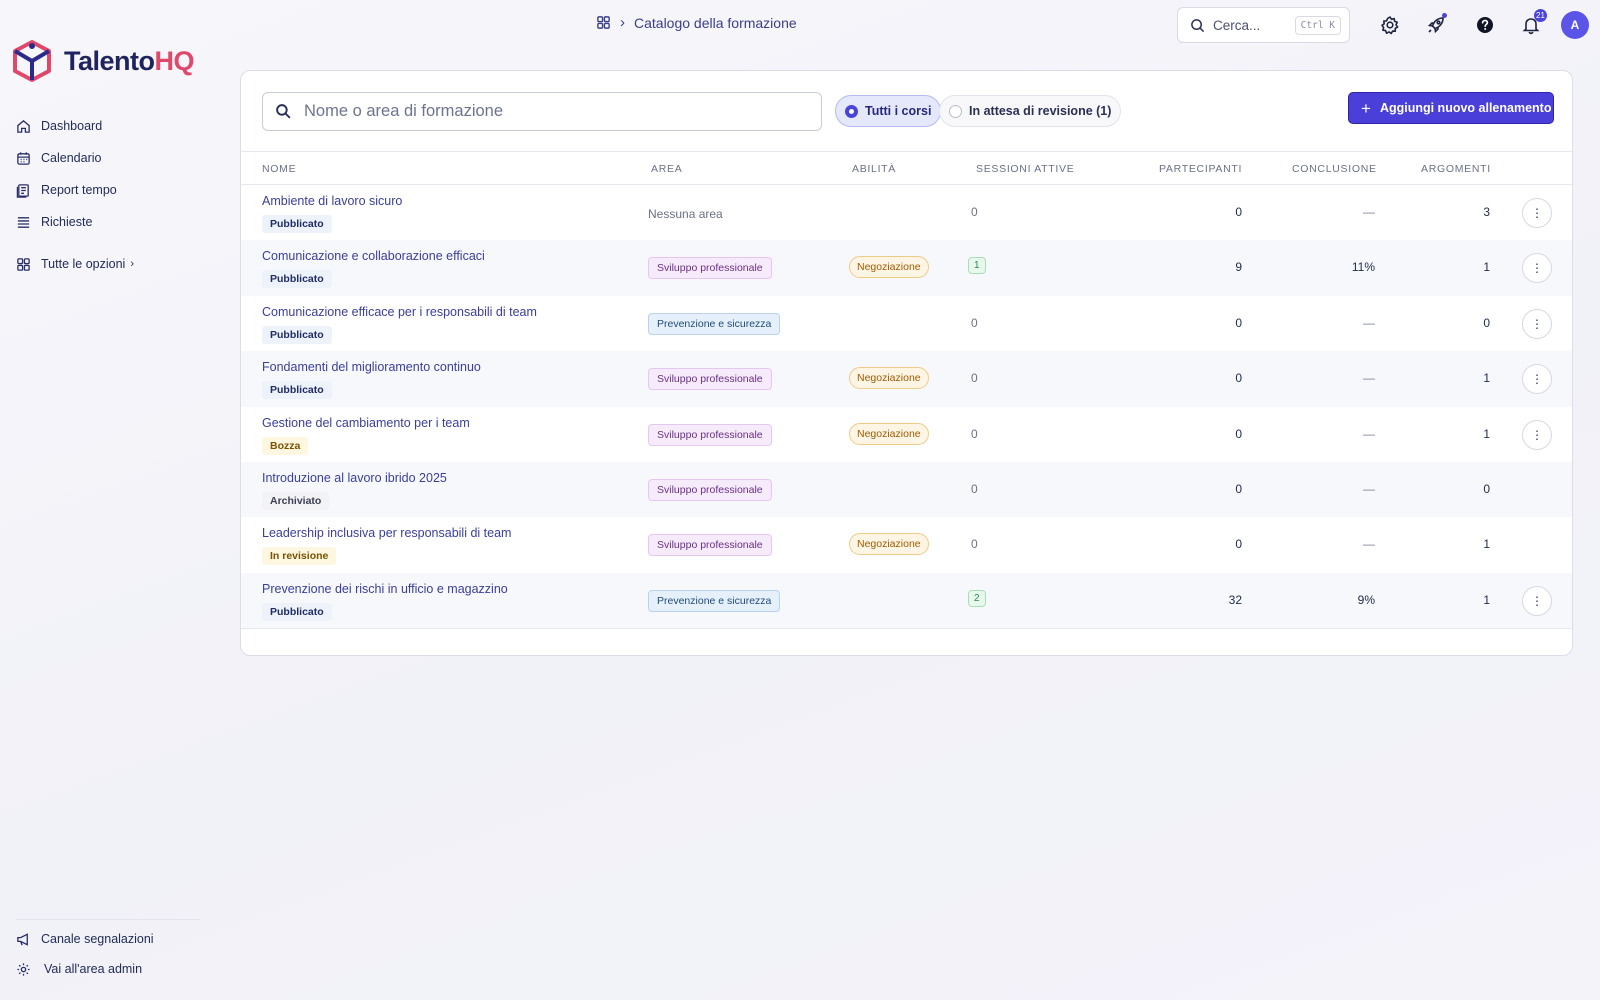 This screenshot has width=1600, height=1000. Describe the element at coordinates (299, 556) in the screenshot. I see `status-badge: In revisione` at that location.